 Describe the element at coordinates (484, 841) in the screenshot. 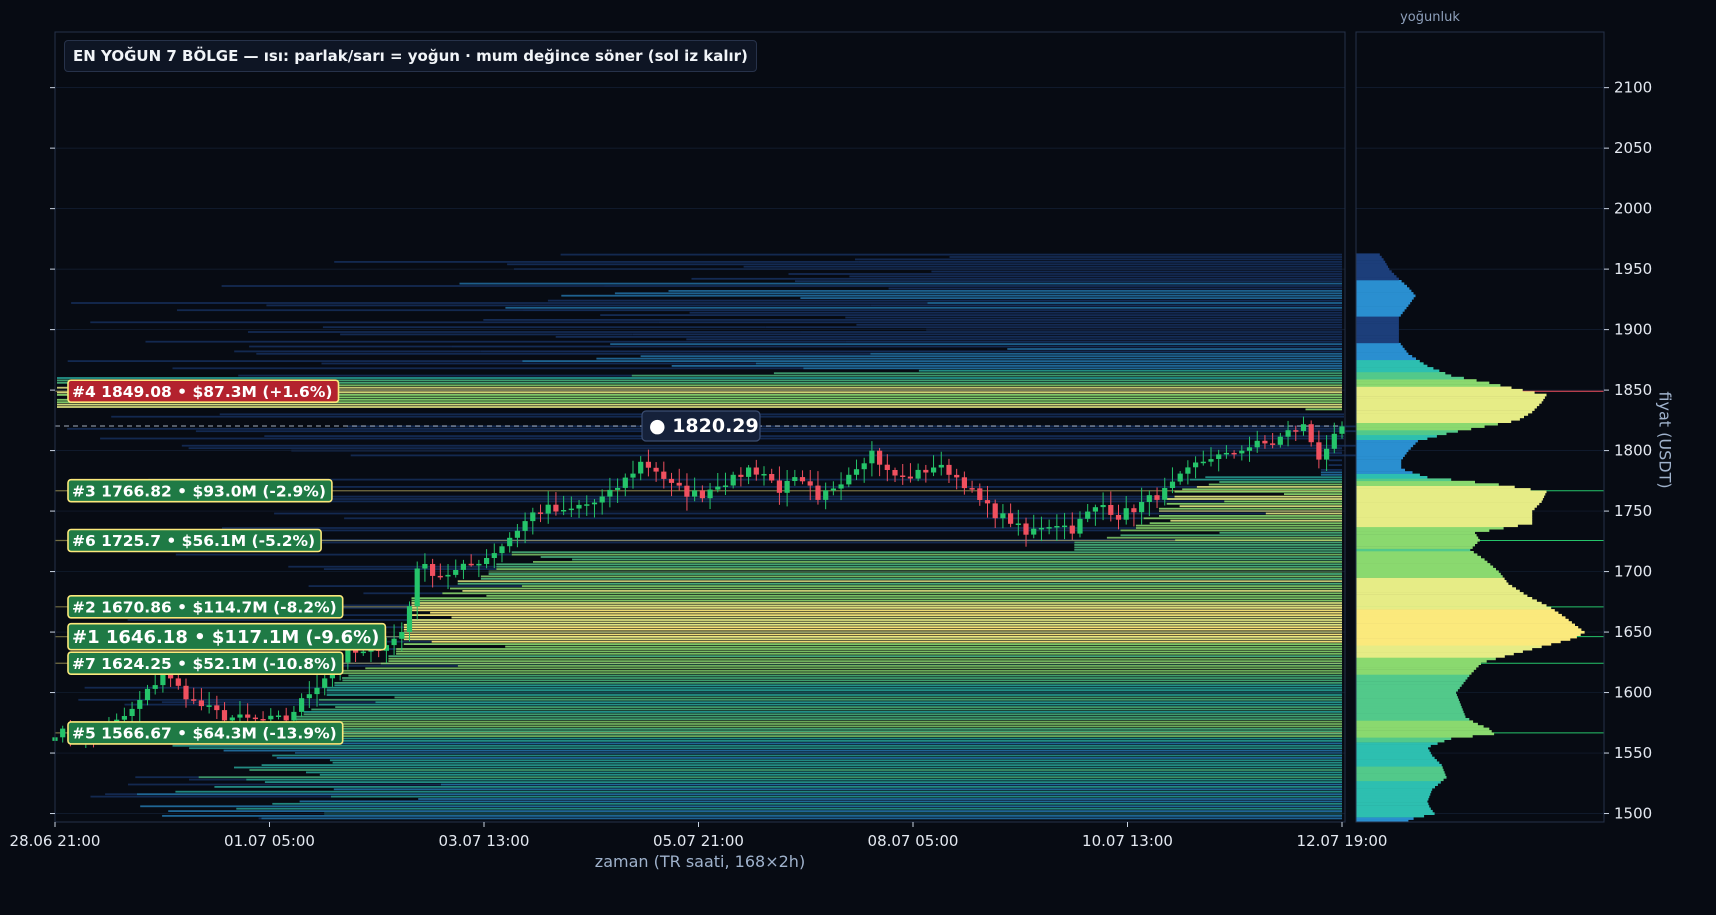

I see `x-tick-label: 03.07 13:00` at that location.